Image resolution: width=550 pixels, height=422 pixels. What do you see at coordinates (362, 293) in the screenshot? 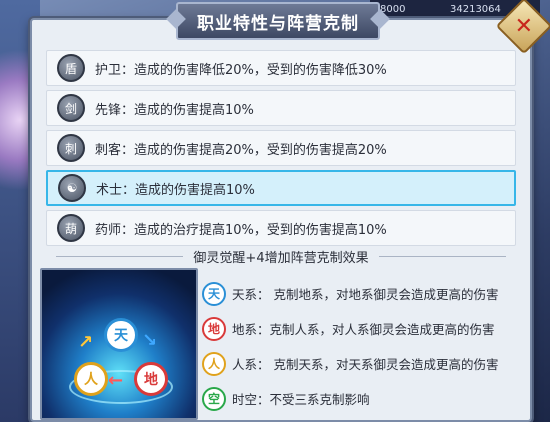
I see `effect-row-heaven: 天 天系： 克制地系，对地系御灵会造成更高的伤害` at bounding box center [362, 293].